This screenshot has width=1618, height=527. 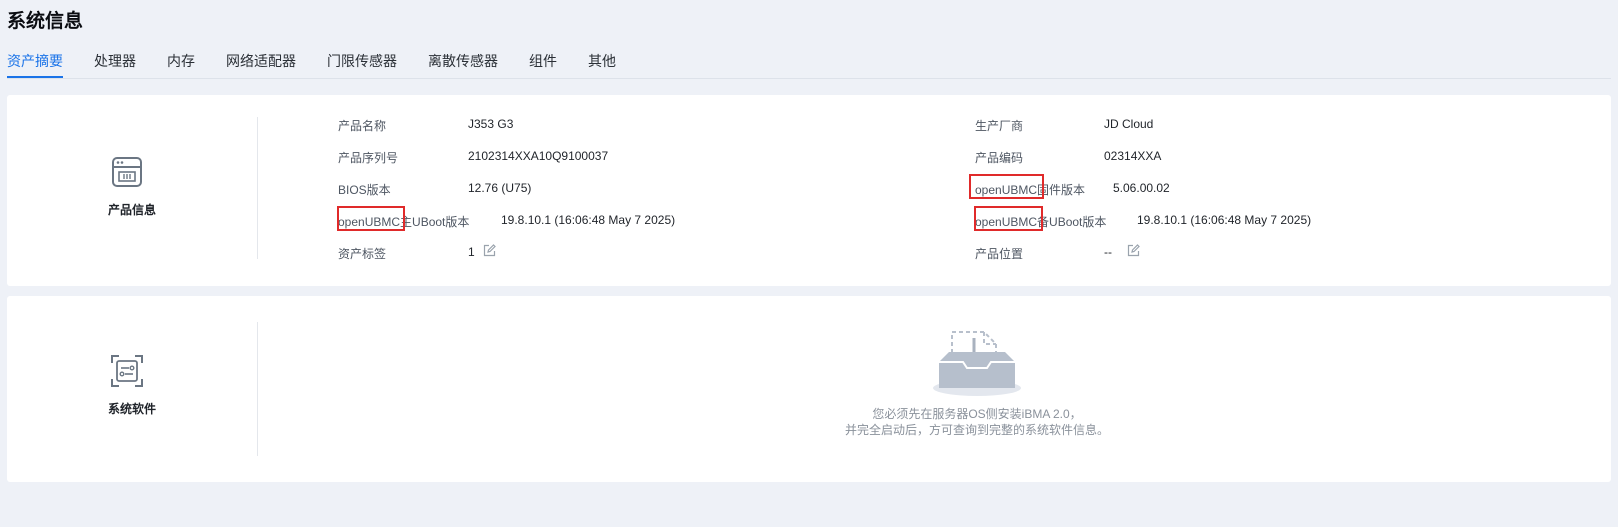 I want to click on tab-asset-summary: 资产摘要, so click(x=35, y=64).